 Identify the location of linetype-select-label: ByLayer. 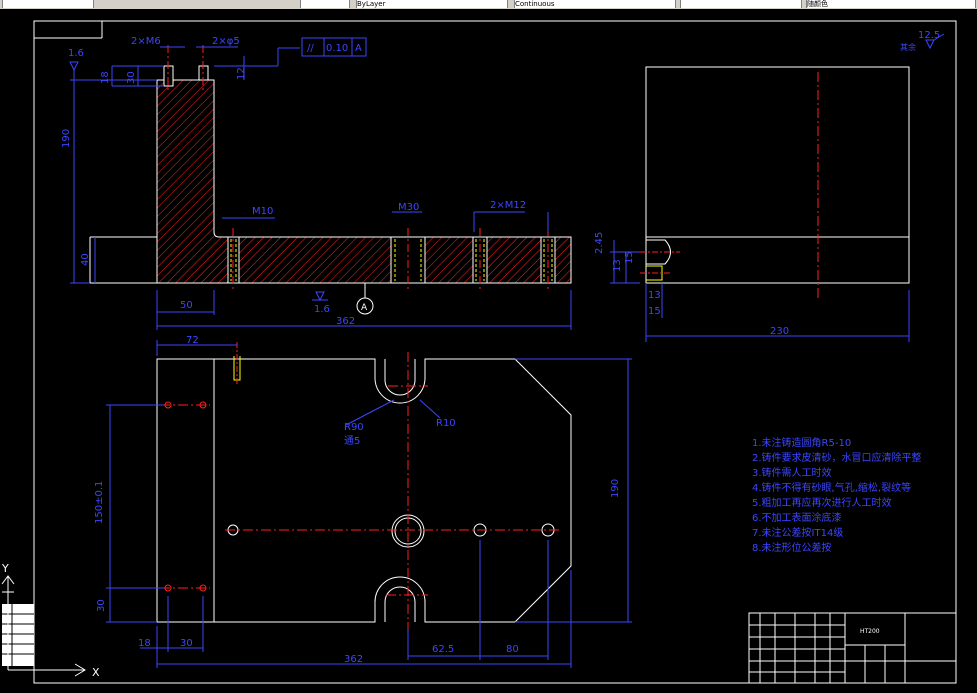
(371, 4).